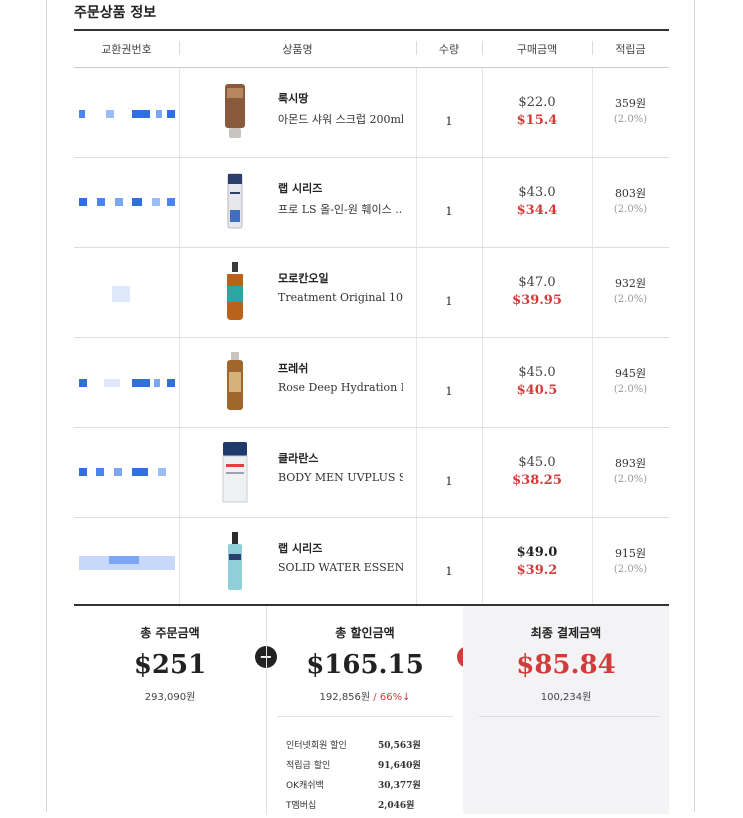  I want to click on item-points: 915원, so click(630, 553).